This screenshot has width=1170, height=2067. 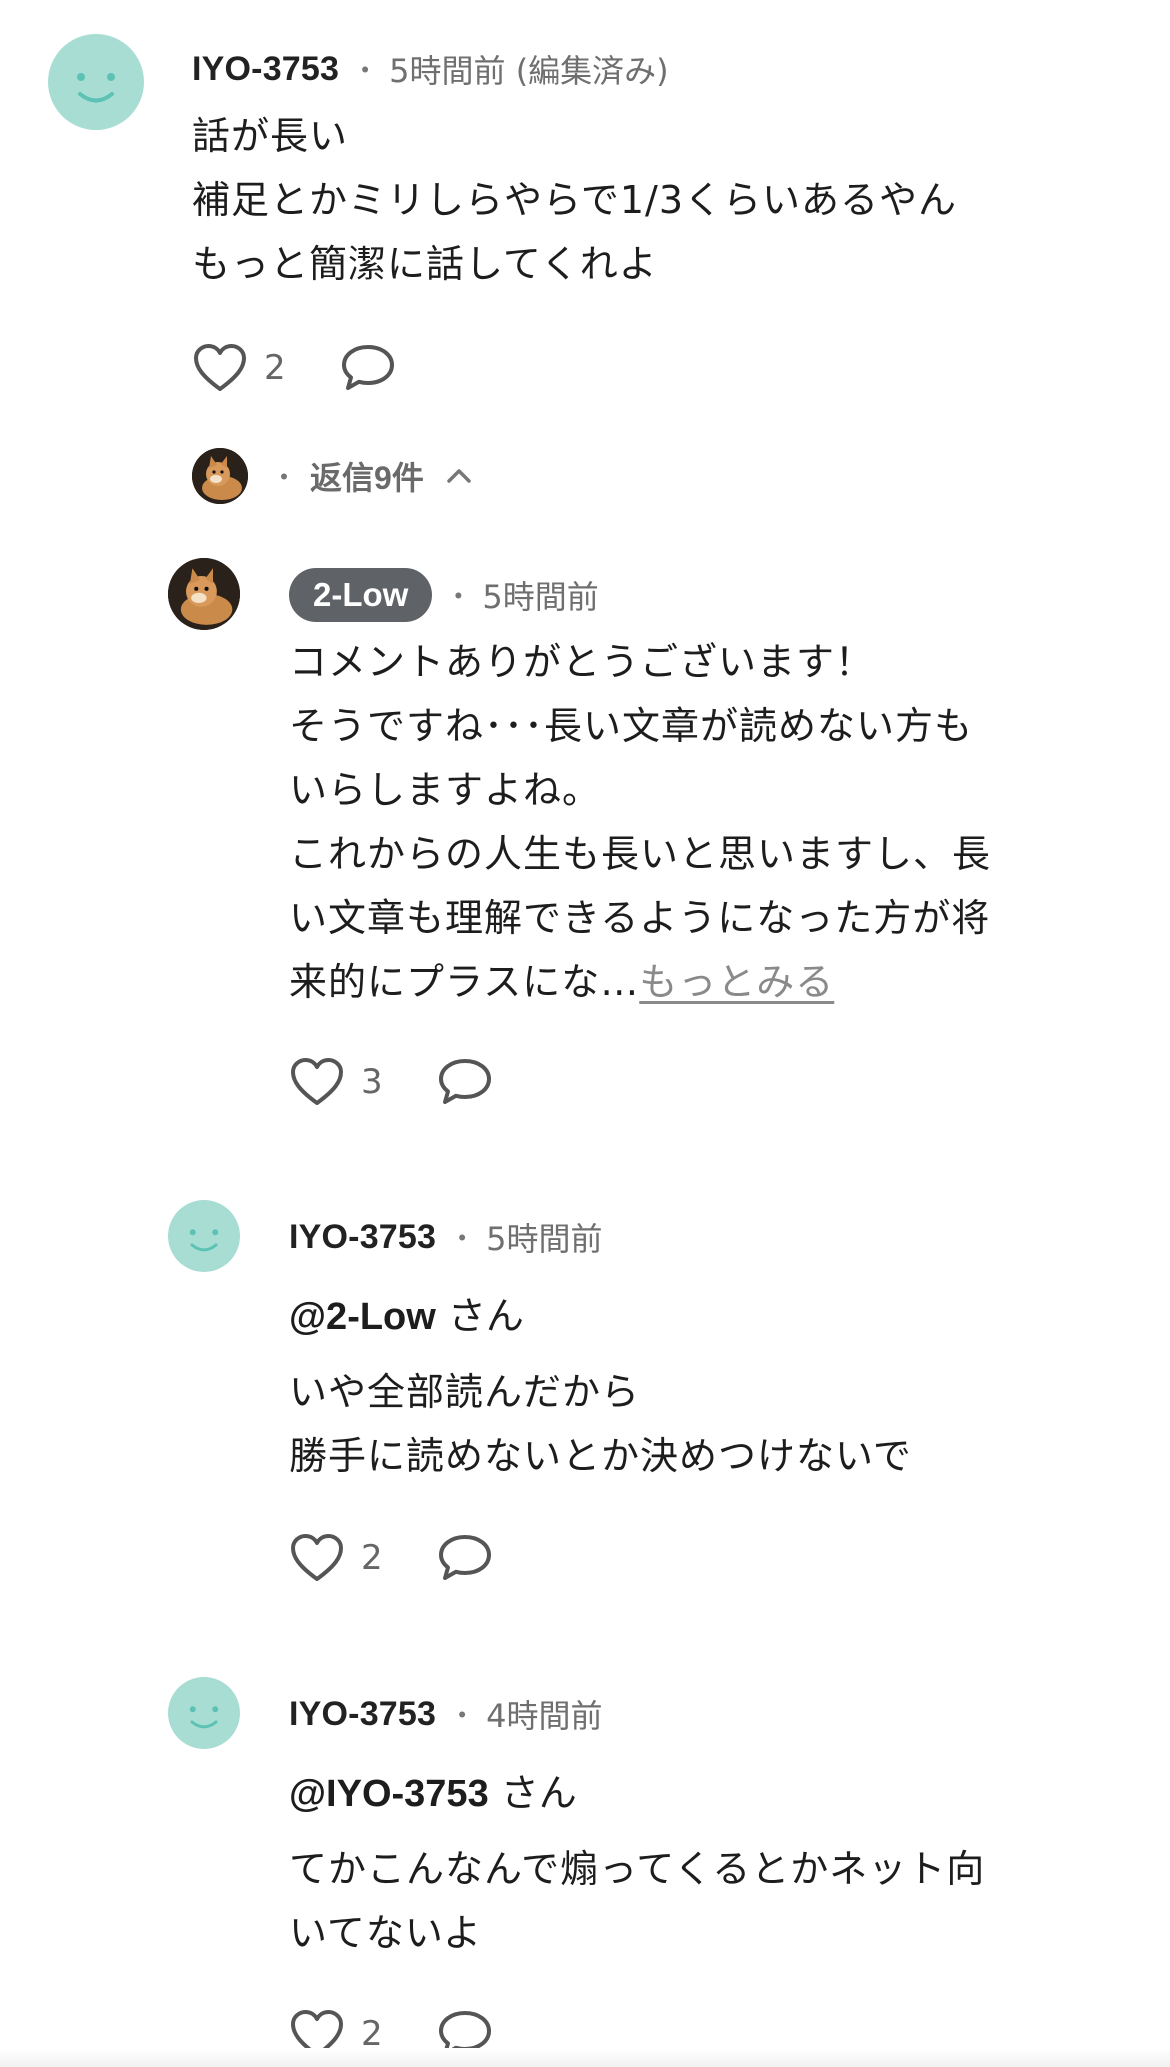 I want to click on replies-toggle: ・ 返信9件, so click(x=332, y=476).